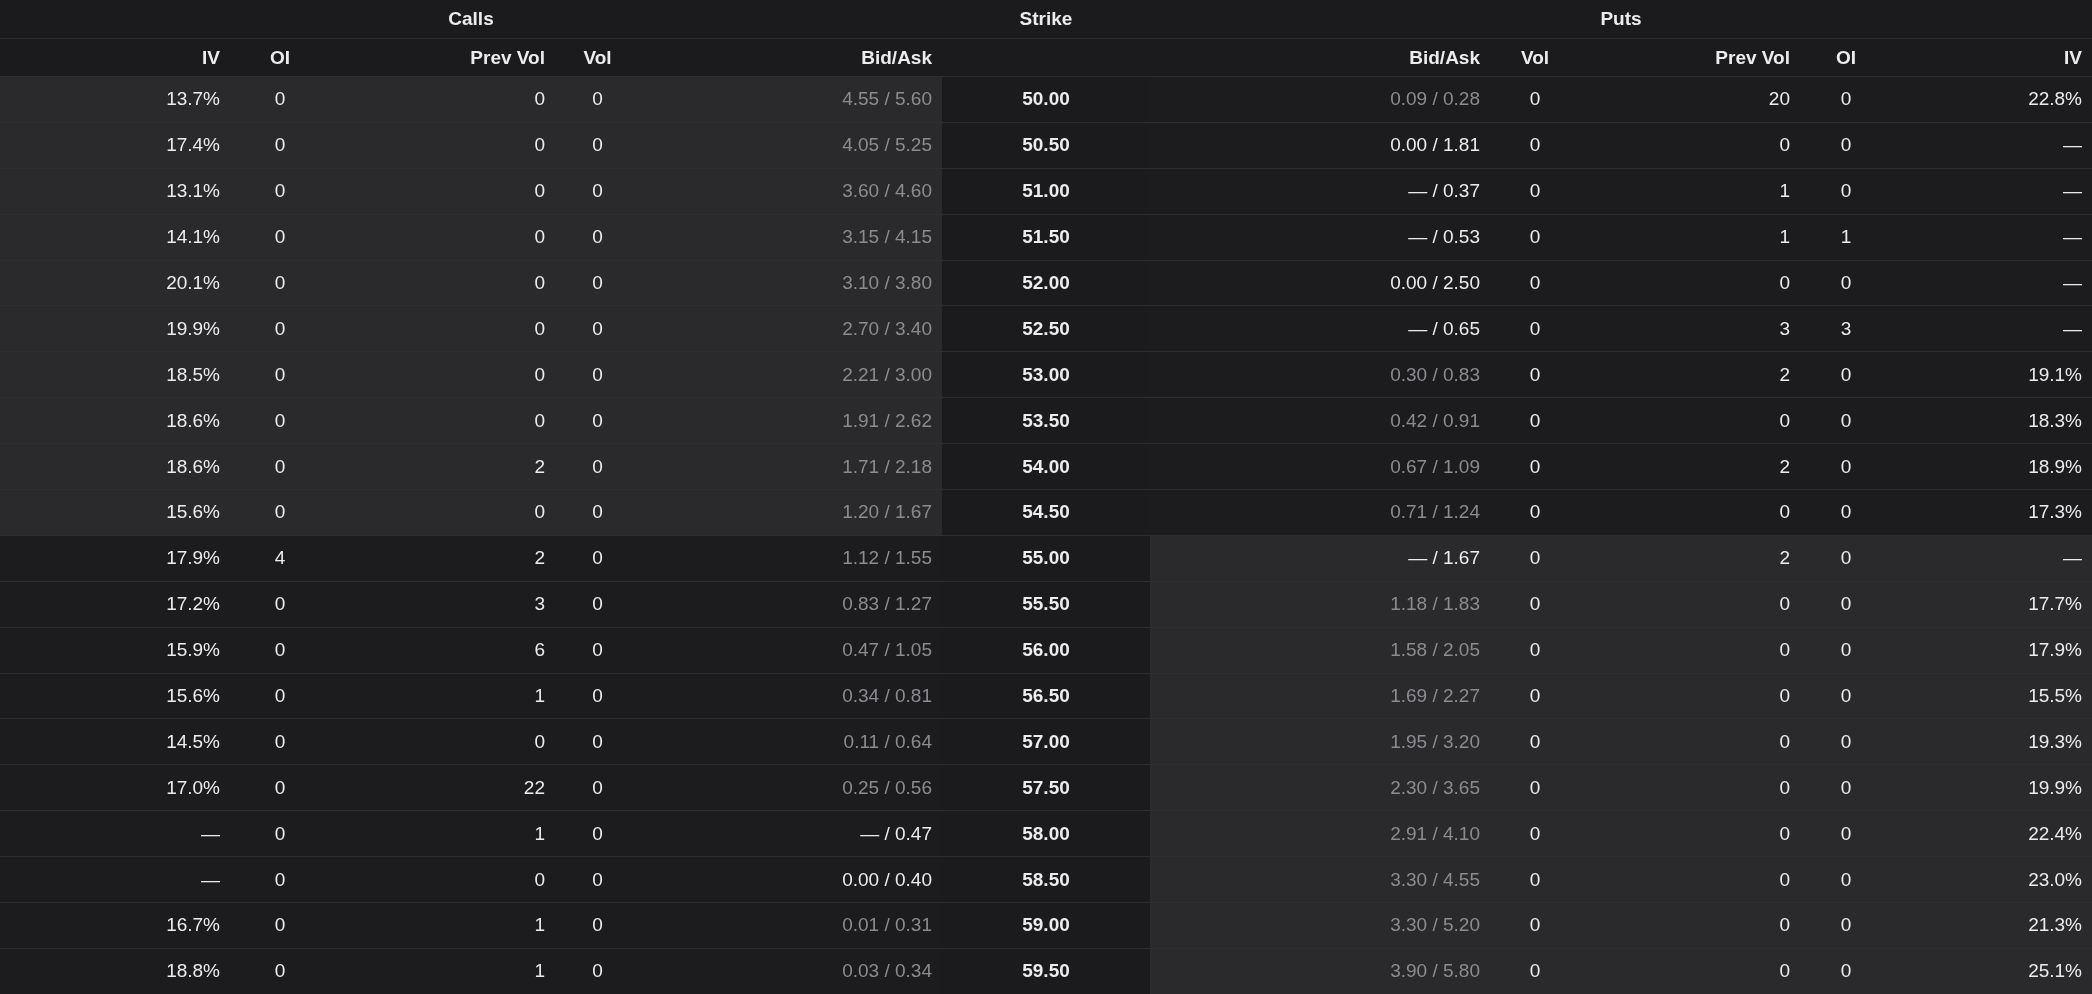  I want to click on column-header: Bid/Ask, so click(1444, 57).